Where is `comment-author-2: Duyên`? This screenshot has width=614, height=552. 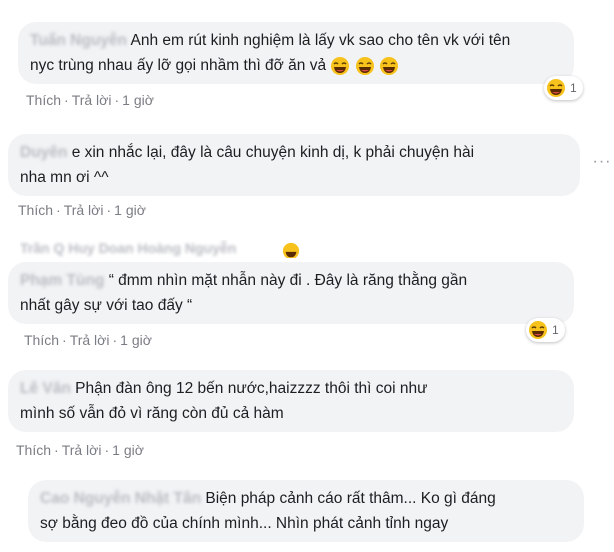
comment-author-2: Duyên is located at coordinates (43, 152).